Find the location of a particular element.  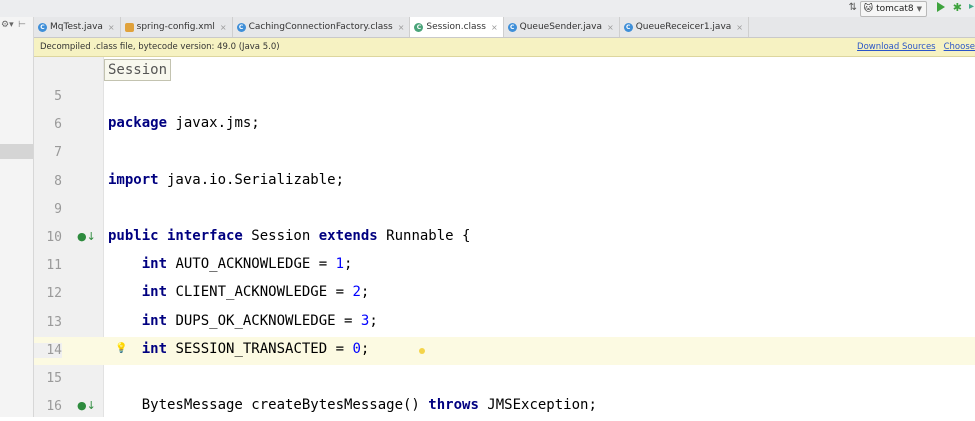

tab-session-class: C Session.class × is located at coordinates (457, 27).